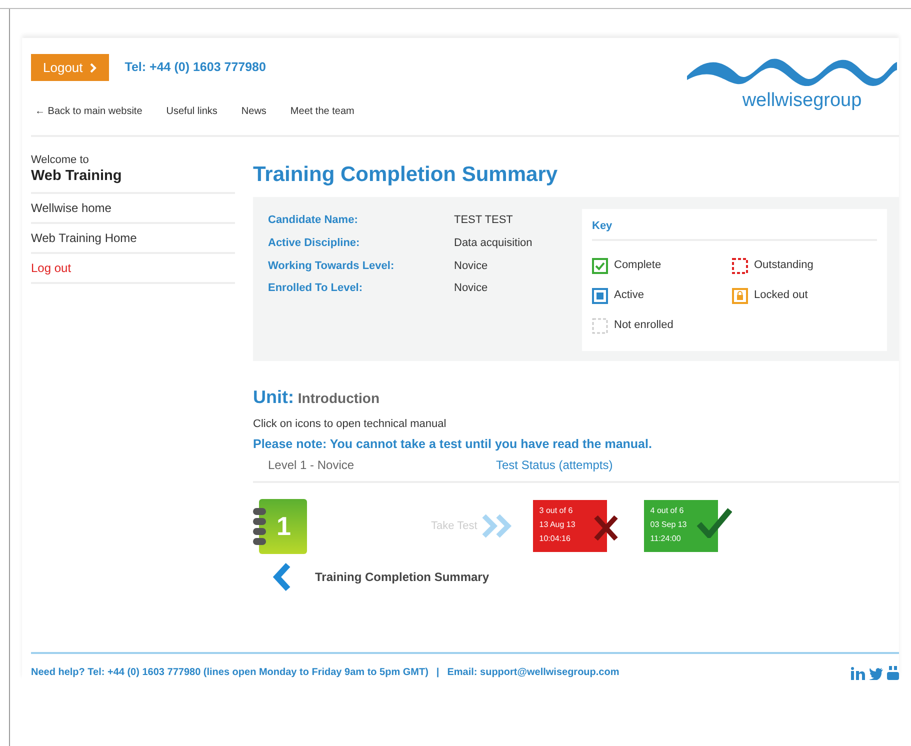 This screenshot has width=911, height=746. What do you see at coordinates (313, 220) in the screenshot?
I see `field-label: Candidate Name:` at bounding box center [313, 220].